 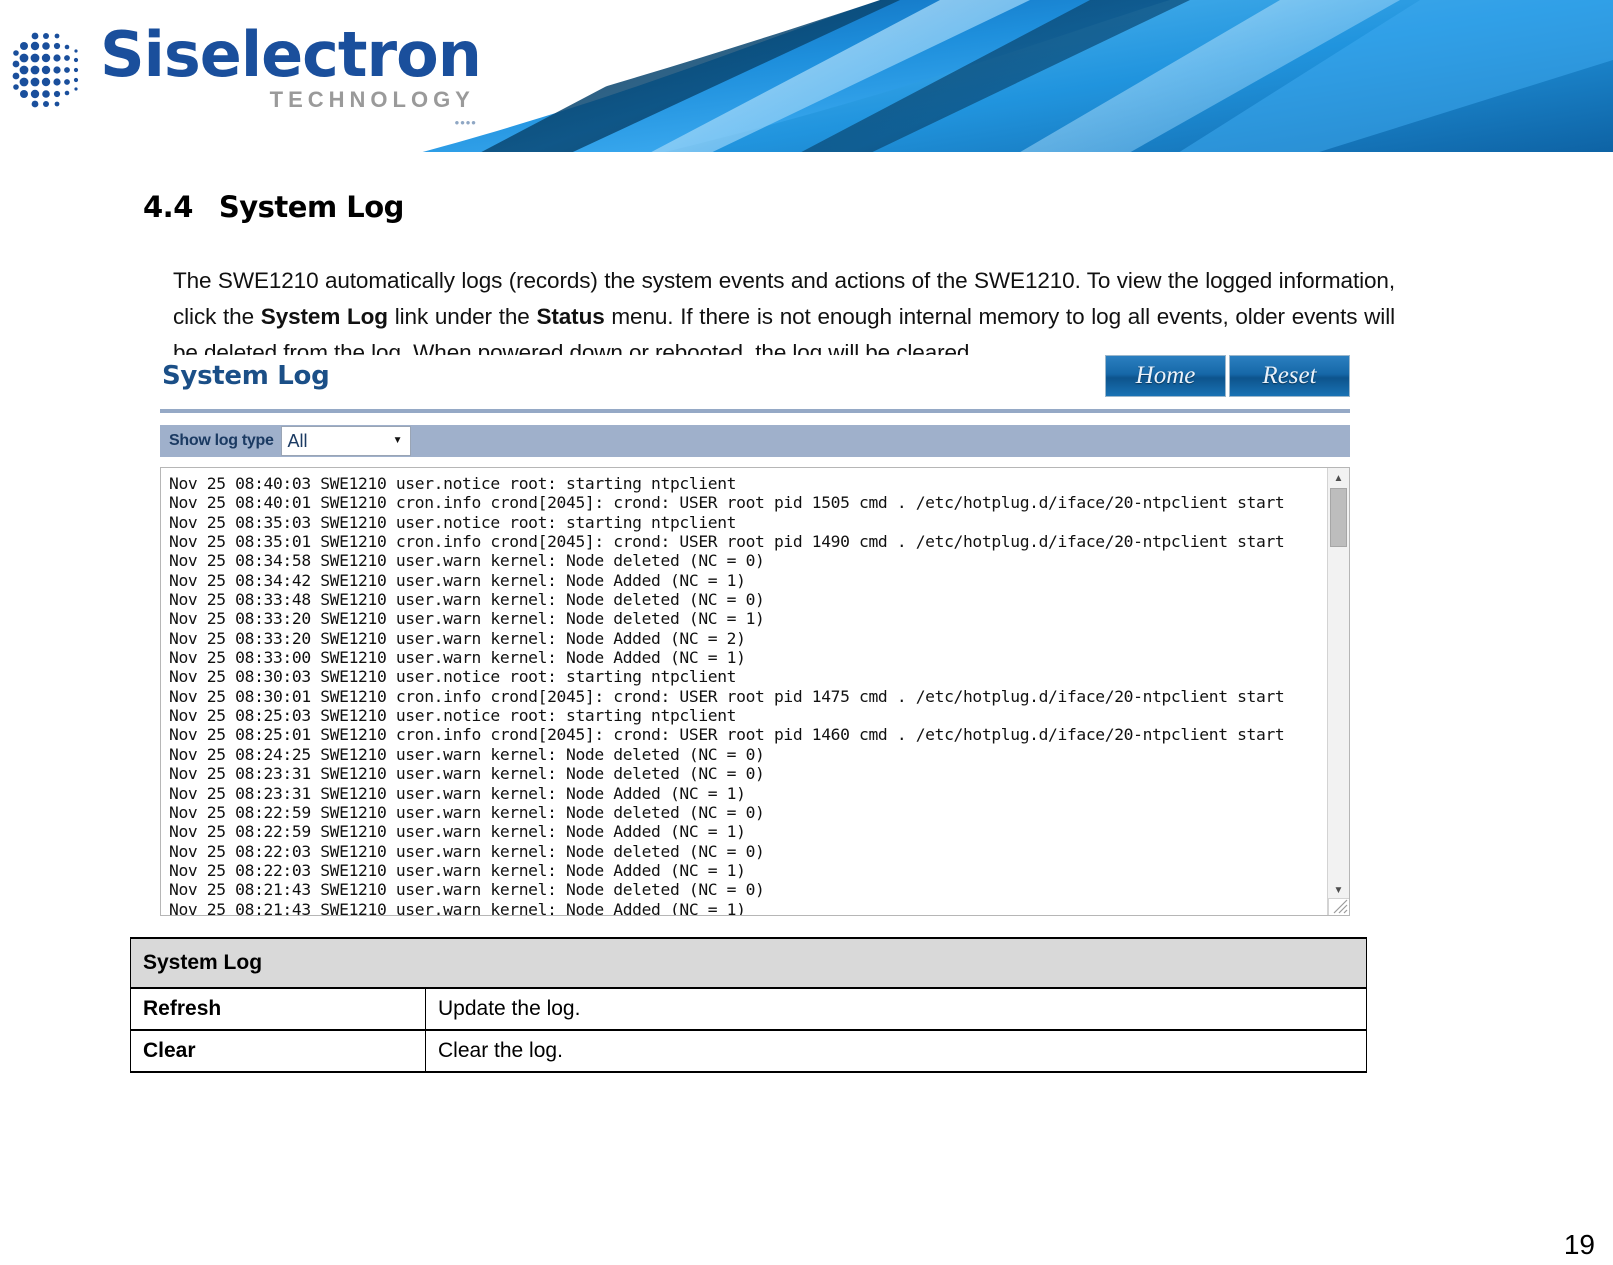 What do you see at coordinates (324, 316) in the screenshot?
I see `paragraph-bold-system-log: System Log` at bounding box center [324, 316].